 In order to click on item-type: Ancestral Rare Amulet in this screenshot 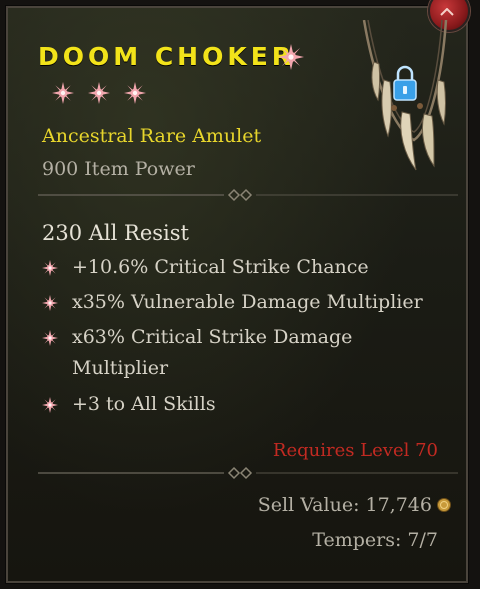, I will do `click(152, 136)`.